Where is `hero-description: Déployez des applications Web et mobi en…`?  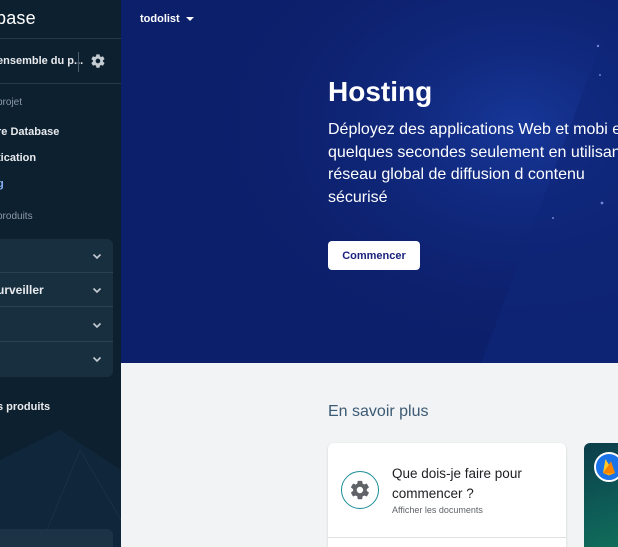 hero-description: Déployez des applications Web et mobi en… is located at coordinates (473, 163).